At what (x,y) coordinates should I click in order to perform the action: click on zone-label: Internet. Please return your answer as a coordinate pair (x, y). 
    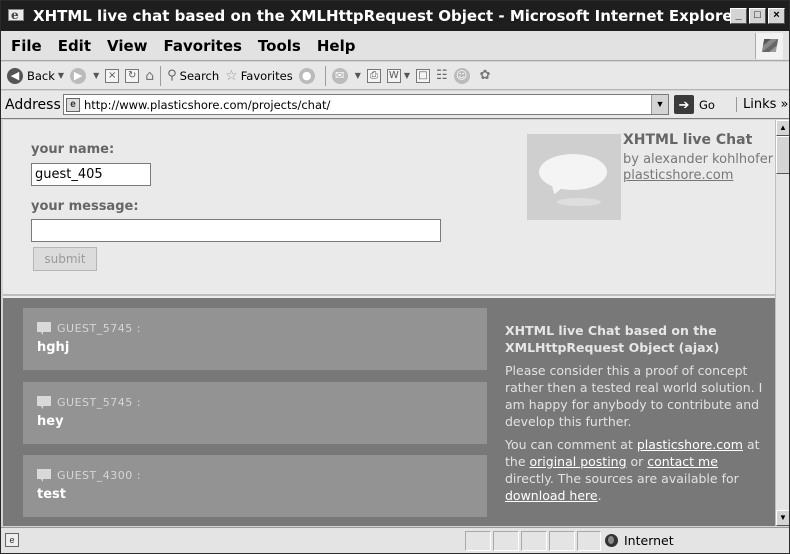
    Looking at the image, I should click on (649, 540).